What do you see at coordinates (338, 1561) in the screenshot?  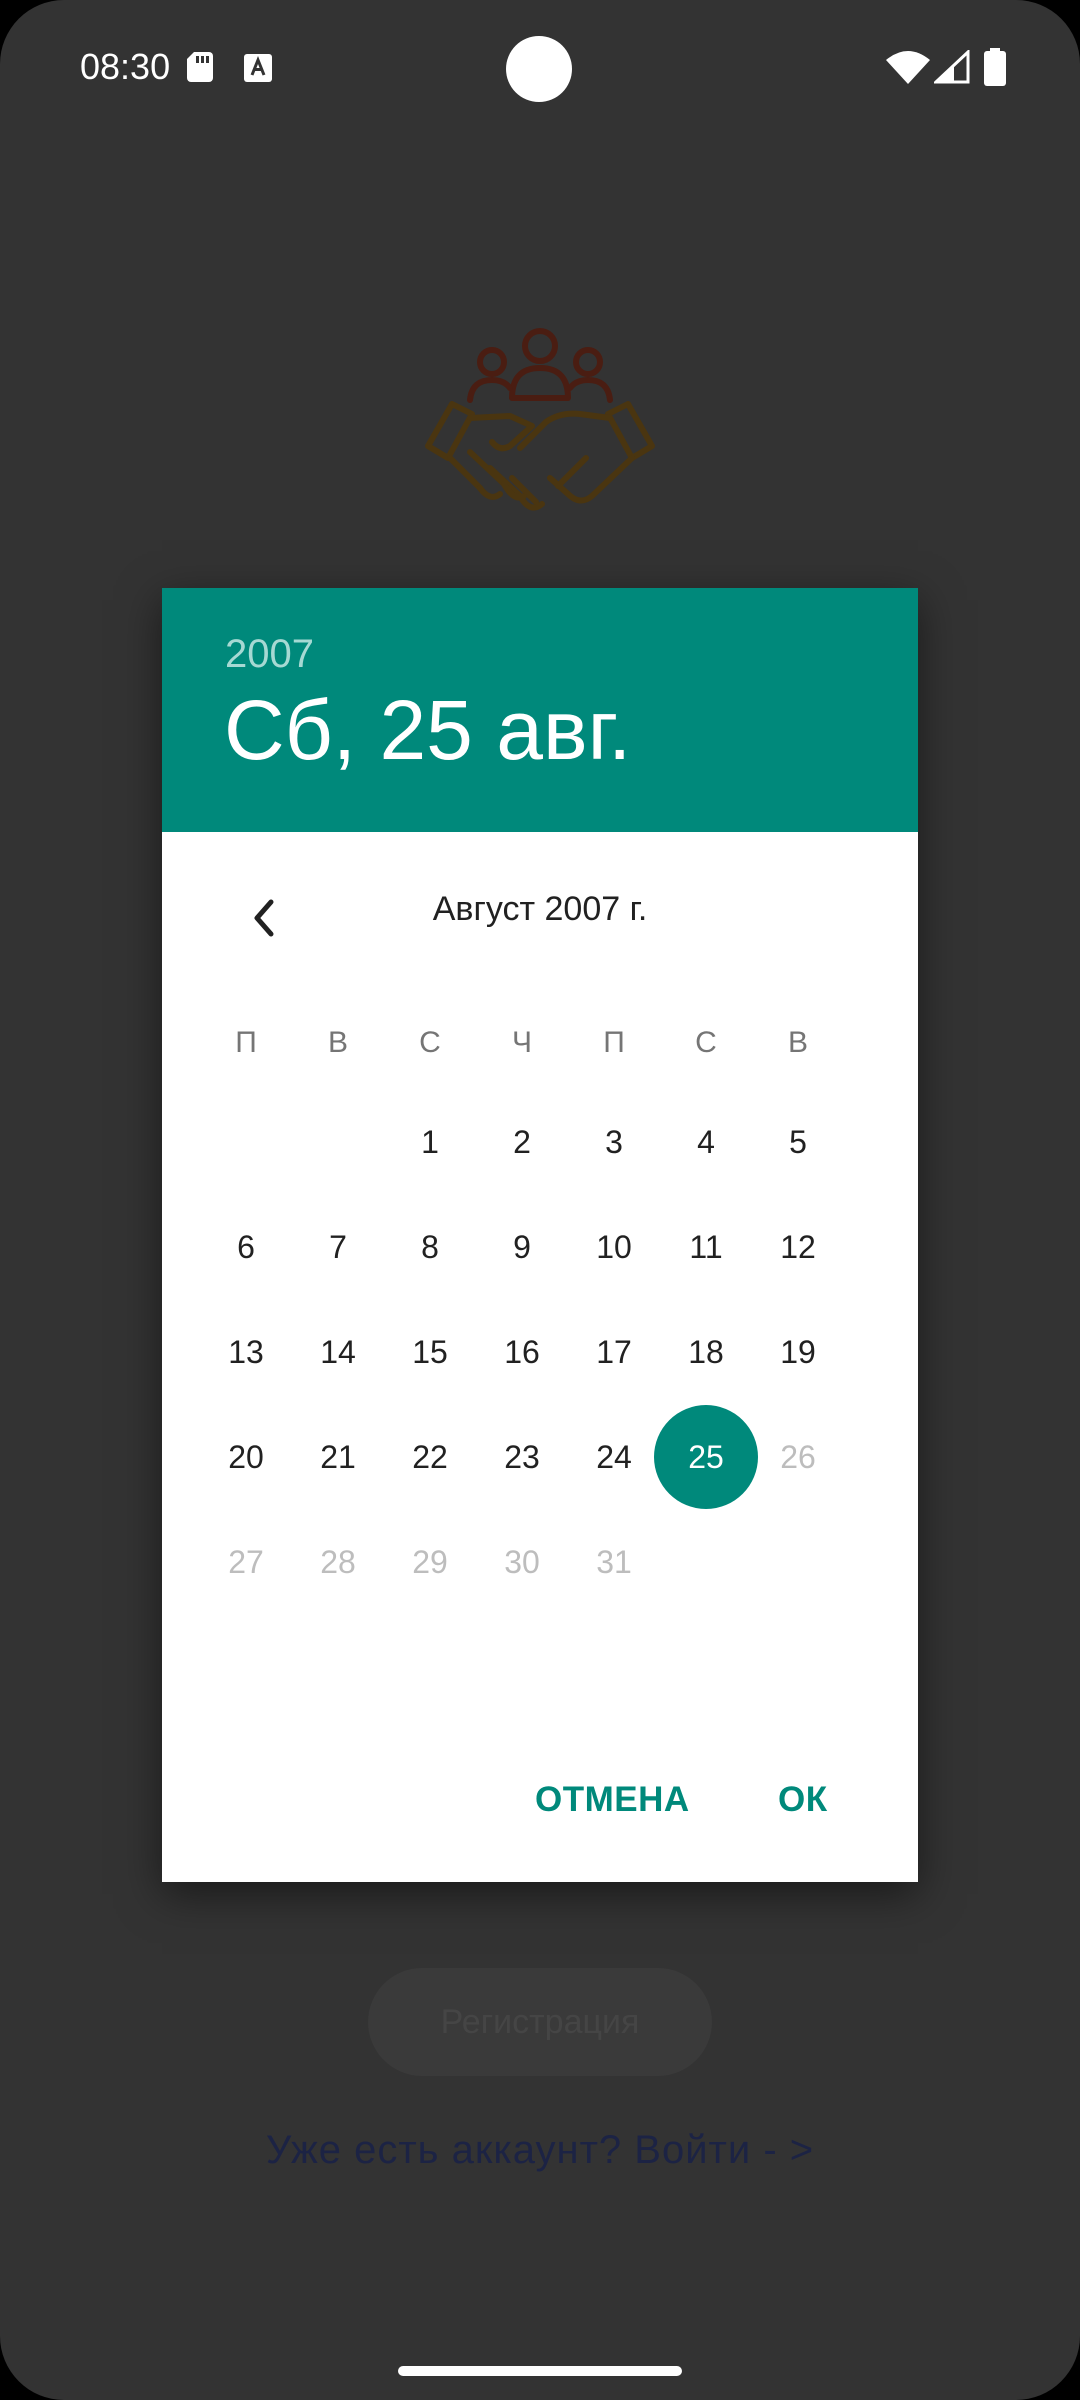 I see `calendar-day: 28` at bounding box center [338, 1561].